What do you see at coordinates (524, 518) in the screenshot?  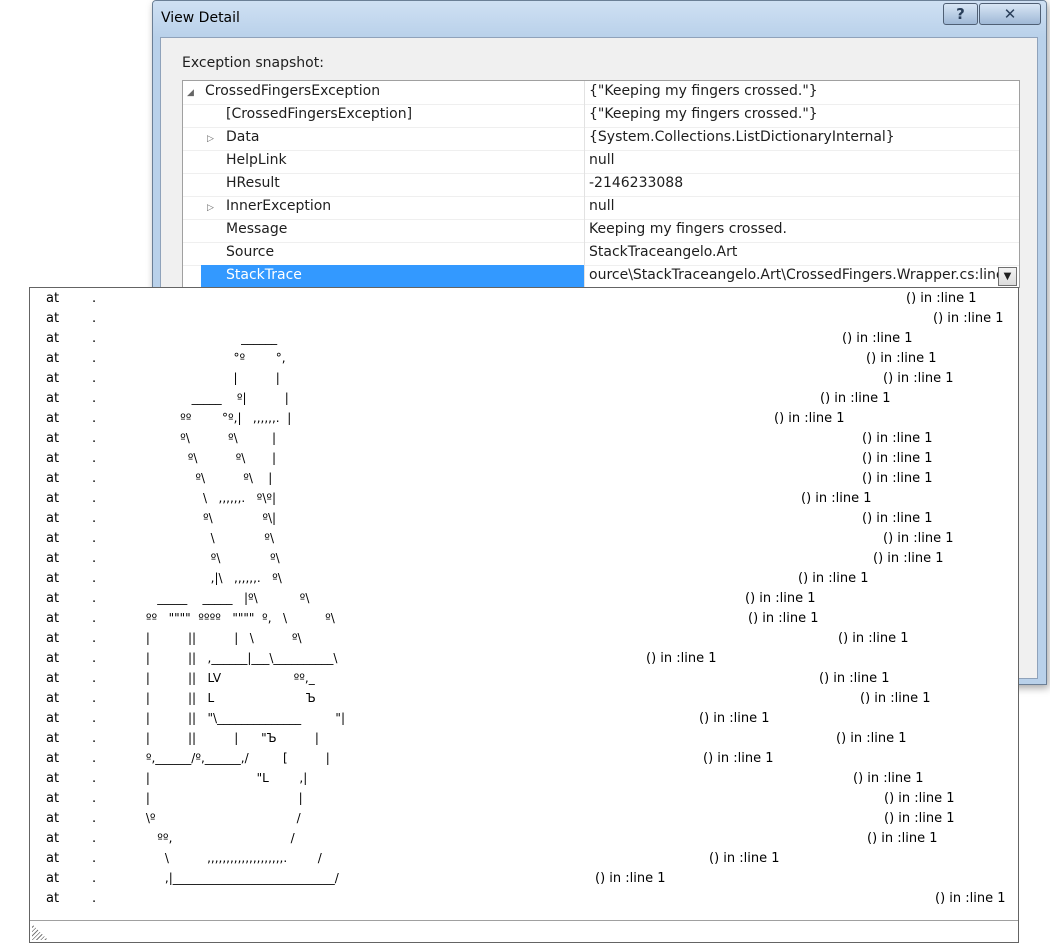 I see `stacktrace-line: at. º\ º\| () in :line 1` at bounding box center [524, 518].